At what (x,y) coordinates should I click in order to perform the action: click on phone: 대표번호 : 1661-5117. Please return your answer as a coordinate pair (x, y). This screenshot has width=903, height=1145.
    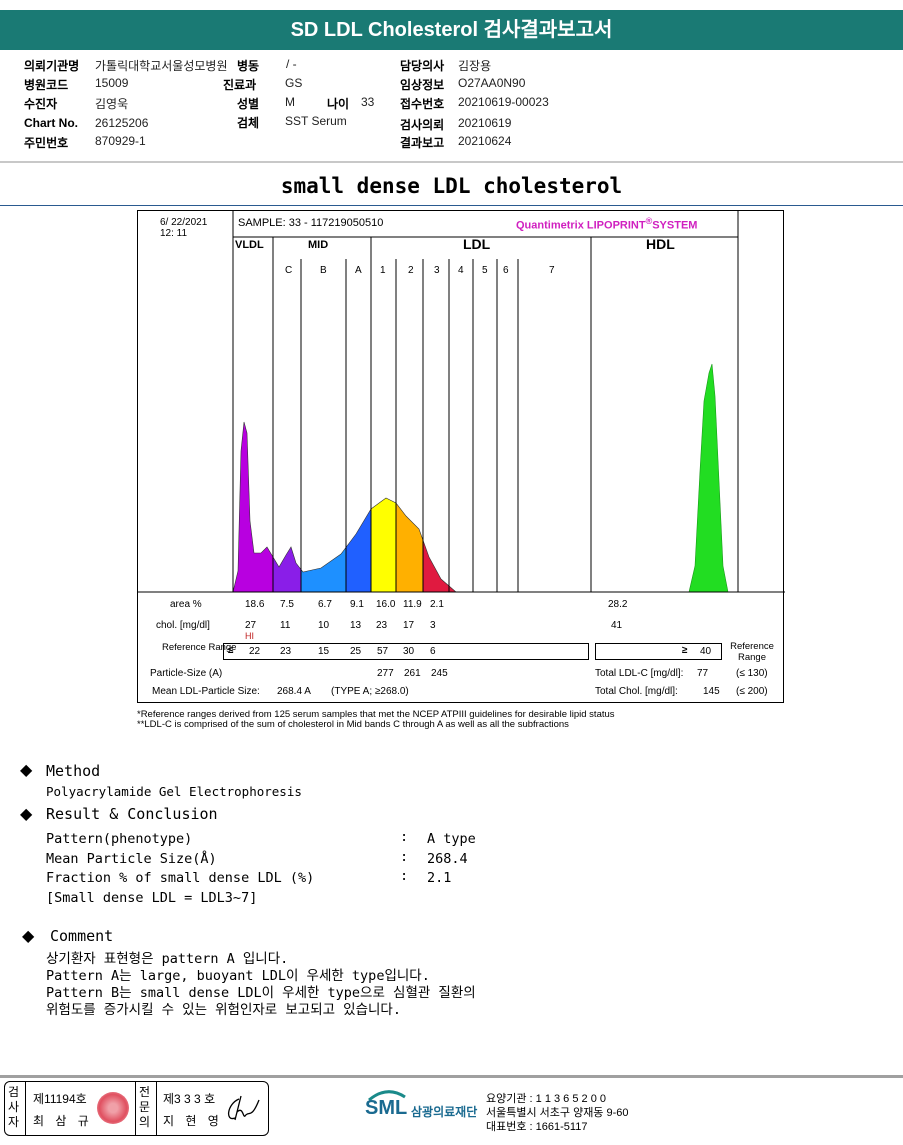
    Looking at the image, I should click on (537, 1127).